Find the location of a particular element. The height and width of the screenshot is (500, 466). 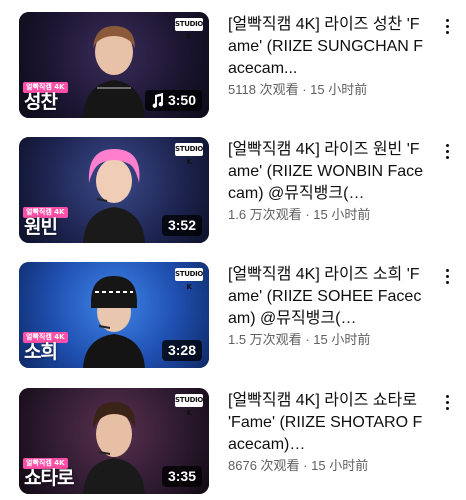

duration-text: 3:28 is located at coordinates (181, 350).